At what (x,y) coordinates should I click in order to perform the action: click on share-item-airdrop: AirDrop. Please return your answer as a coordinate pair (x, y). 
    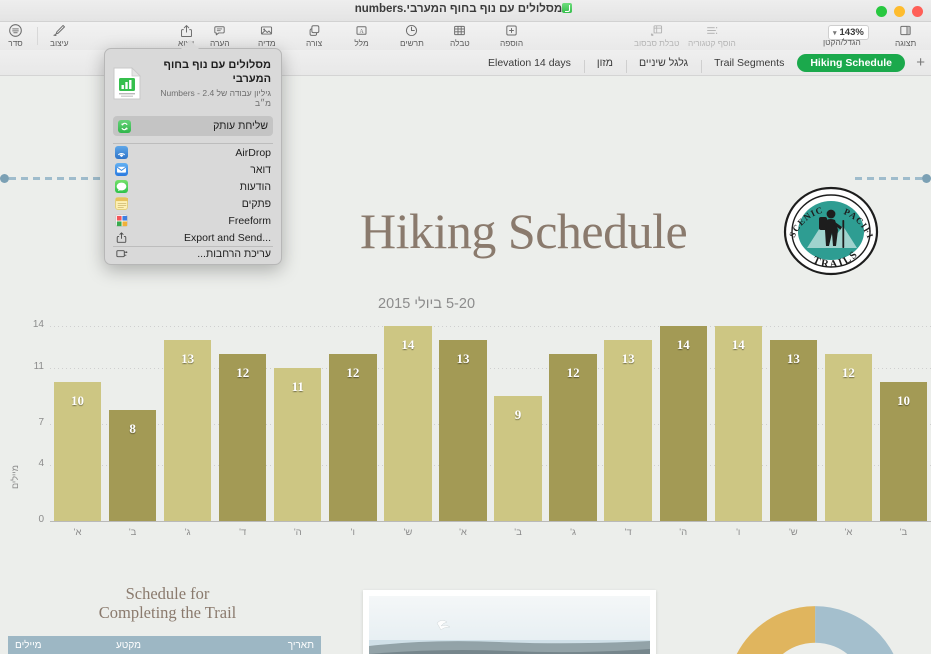
    Looking at the image, I should click on (193, 152).